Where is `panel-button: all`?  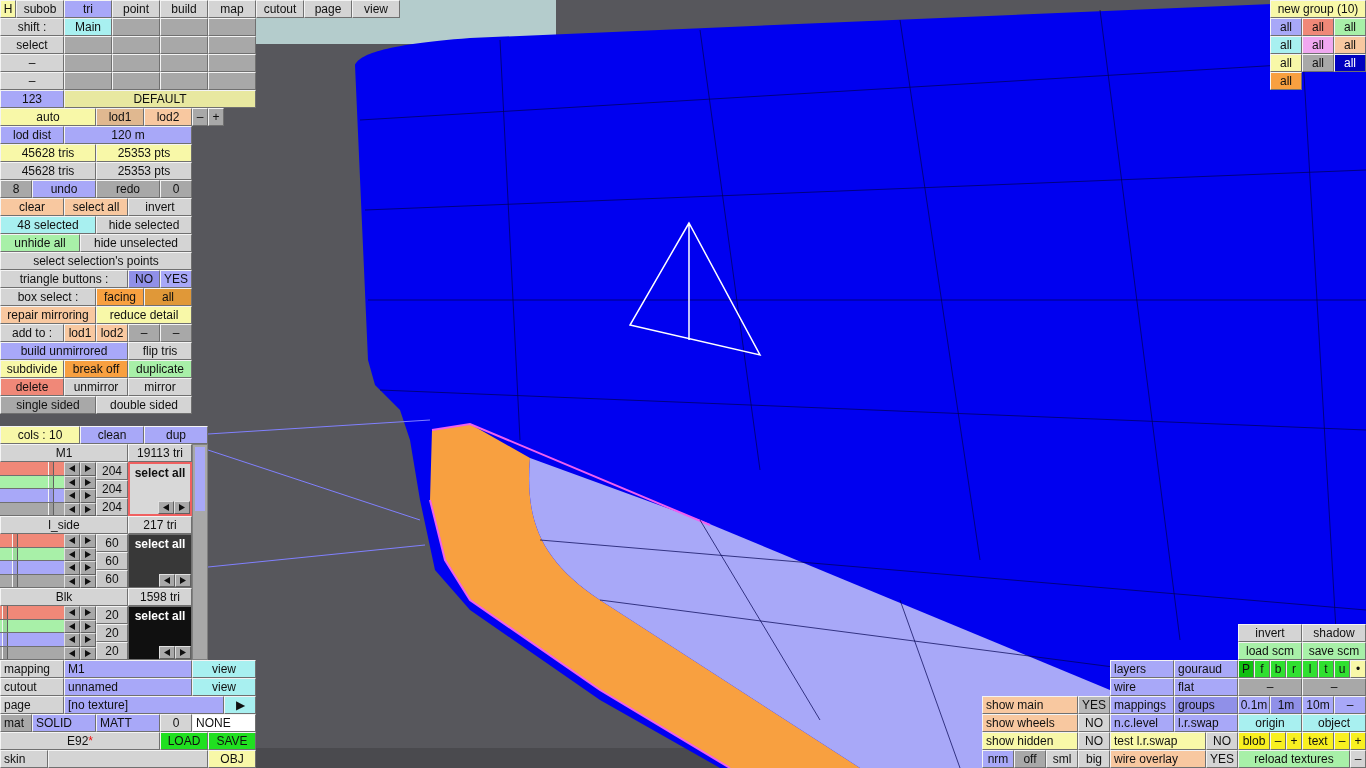 panel-button: all is located at coordinates (168, 297).